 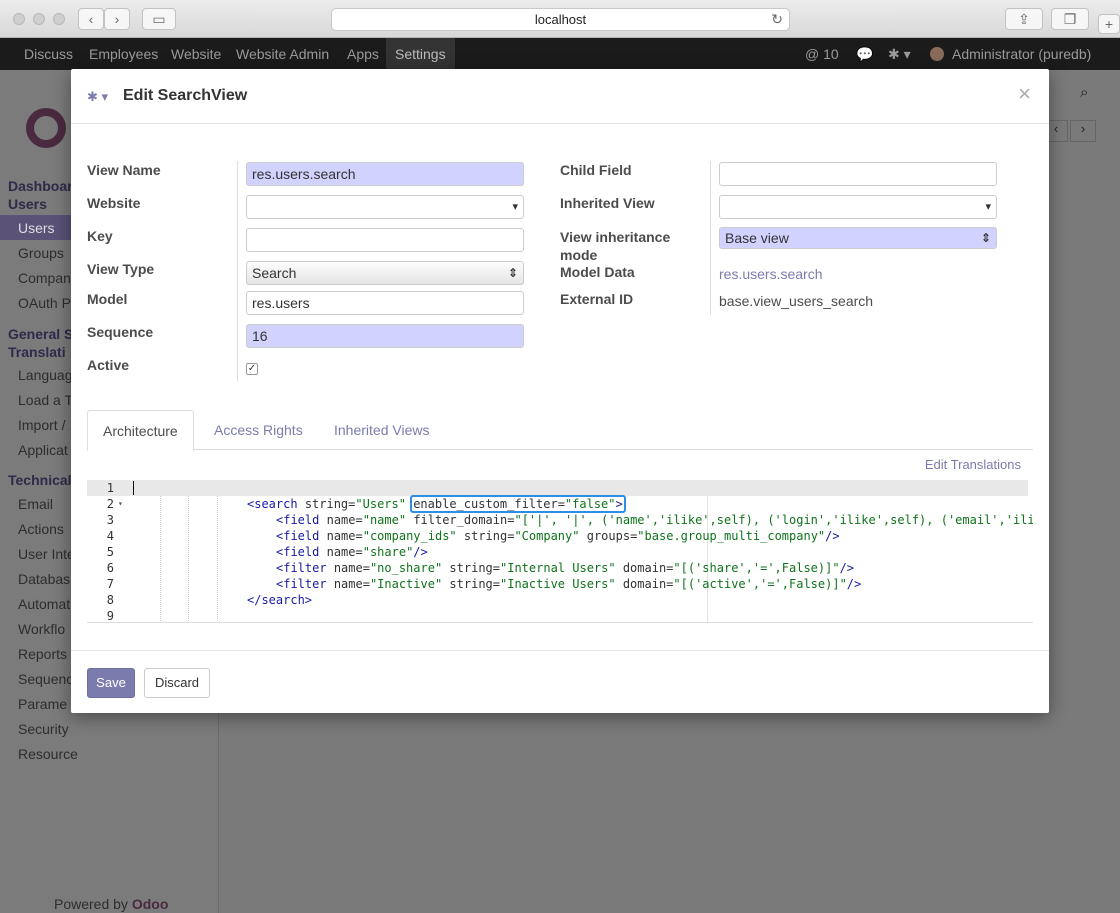 What do you see at coordinates (48, 754) in the screenshot?
I see `sidebar-item-resource: Resource` at bounding box center [48, 754].